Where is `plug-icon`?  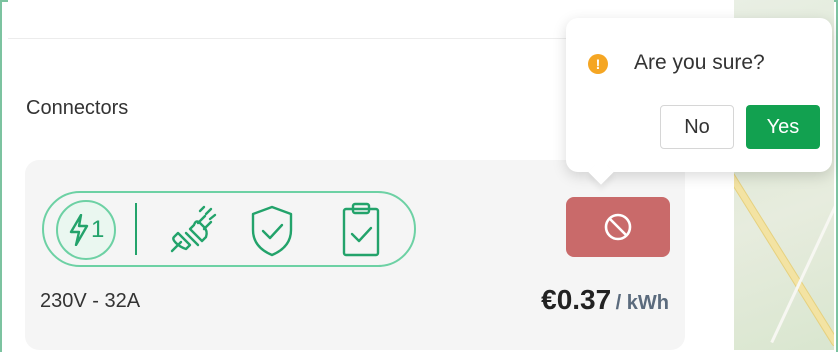
plug-icon is located at coordinates (193, 229).